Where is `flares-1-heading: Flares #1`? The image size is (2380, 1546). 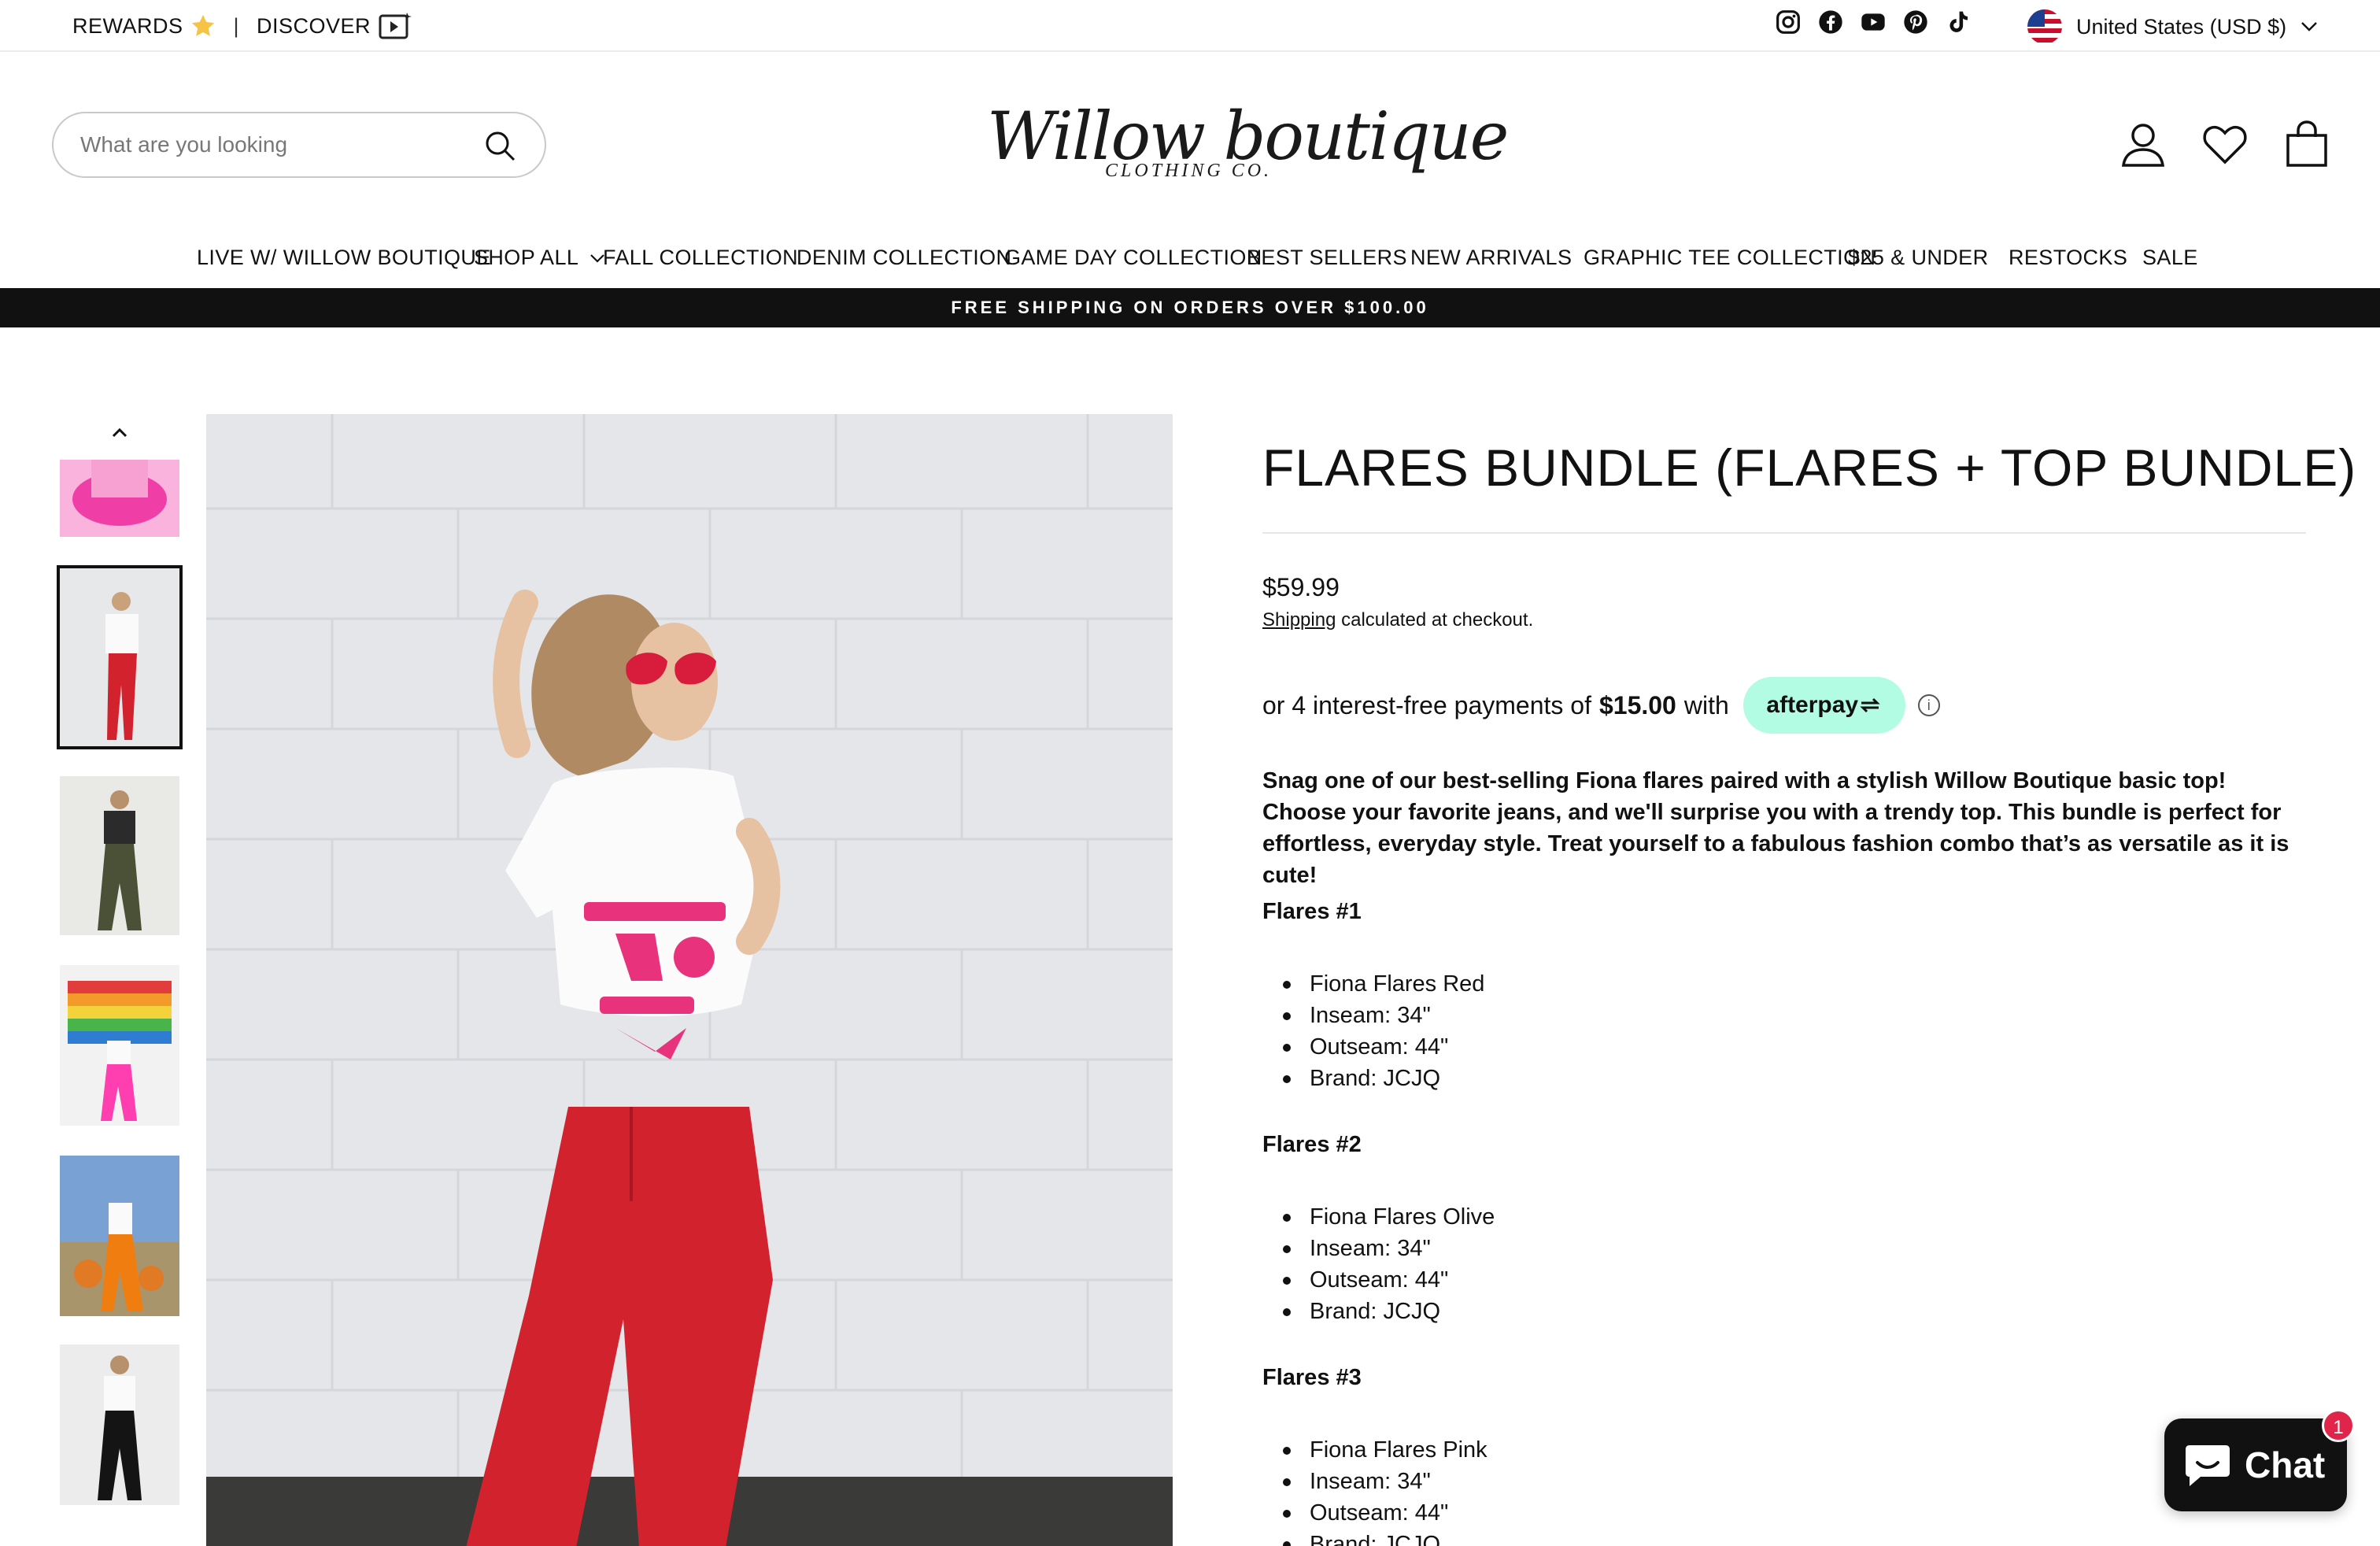 flares-1-heading: Flares #1 is located at coordinates (1312, 912).